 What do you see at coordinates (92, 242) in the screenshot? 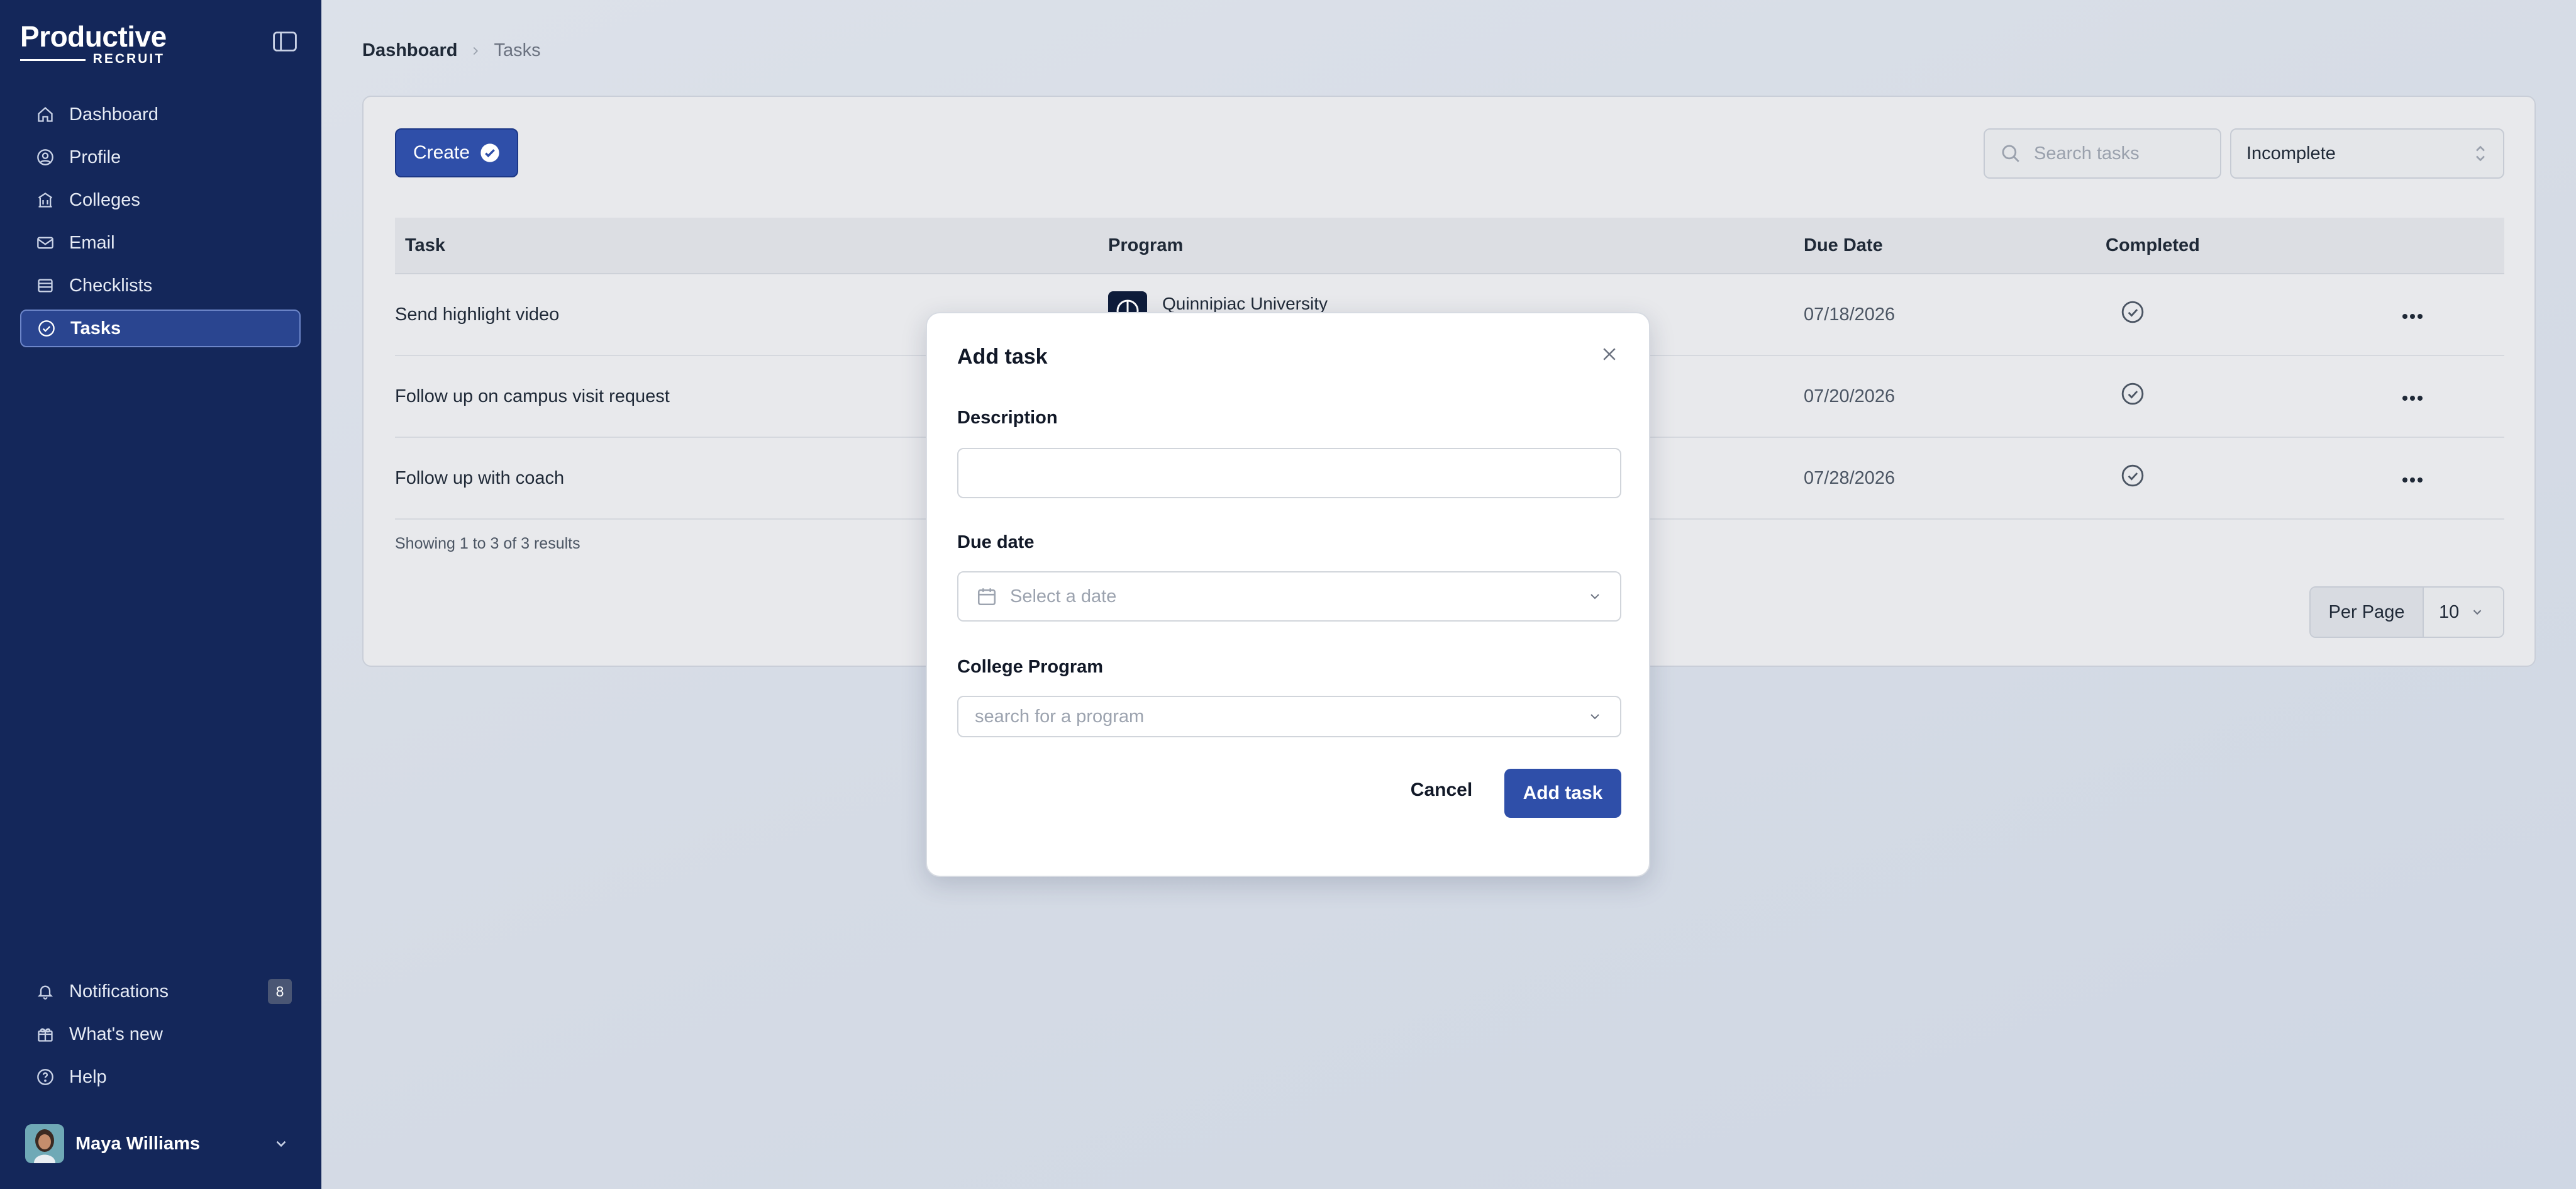
I see `sidebar-item-label: Email` at bounding box center [92, 242].